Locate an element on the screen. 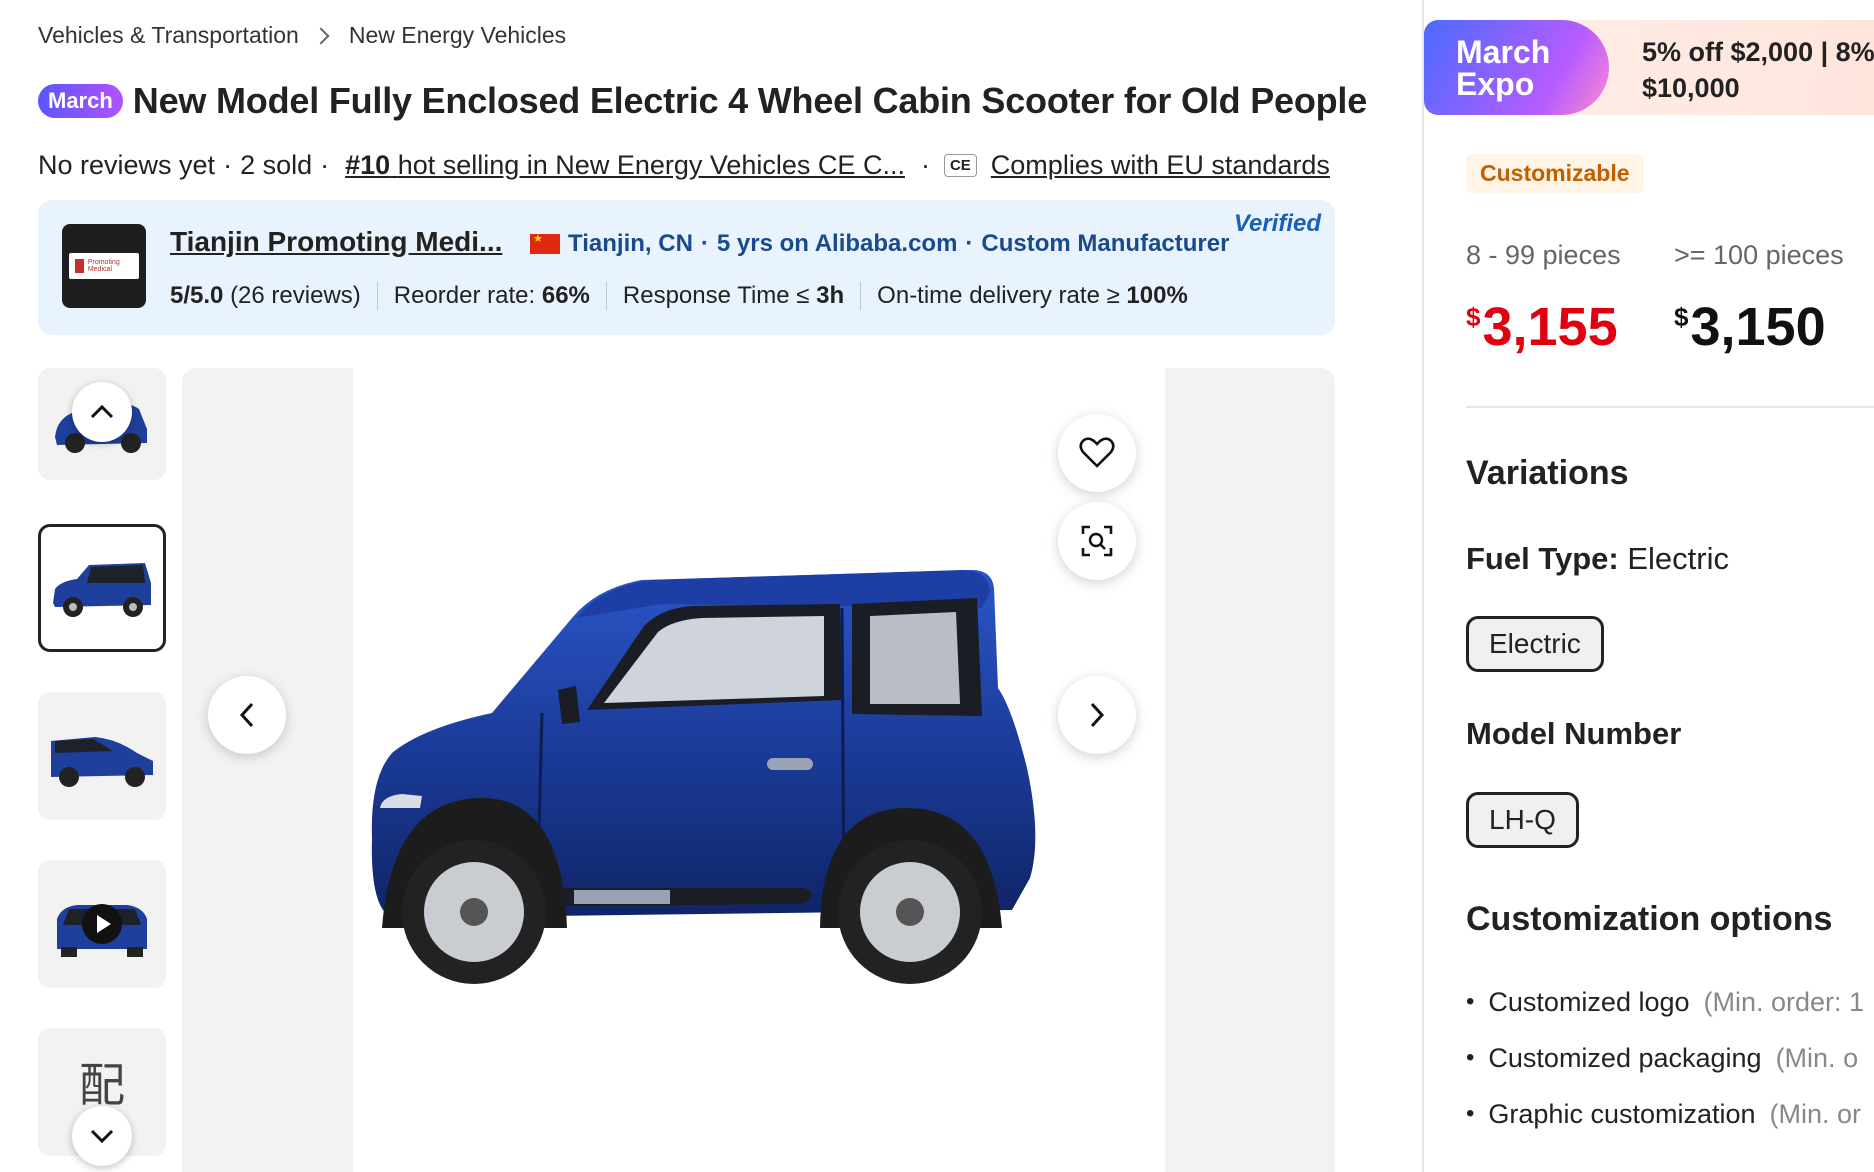  price-tier-2-label: >= 100 pieces is located at coordinates (1759, 255).